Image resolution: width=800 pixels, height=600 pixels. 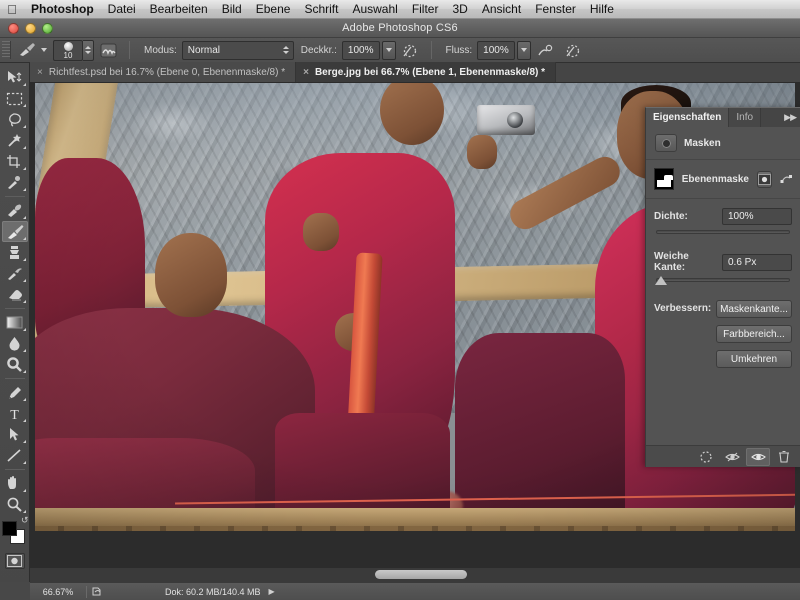 What do you see at coordinates (459, 9) in the screenshot?
I see `menu-item-3d: 3D` at bounding box center [459, 9].